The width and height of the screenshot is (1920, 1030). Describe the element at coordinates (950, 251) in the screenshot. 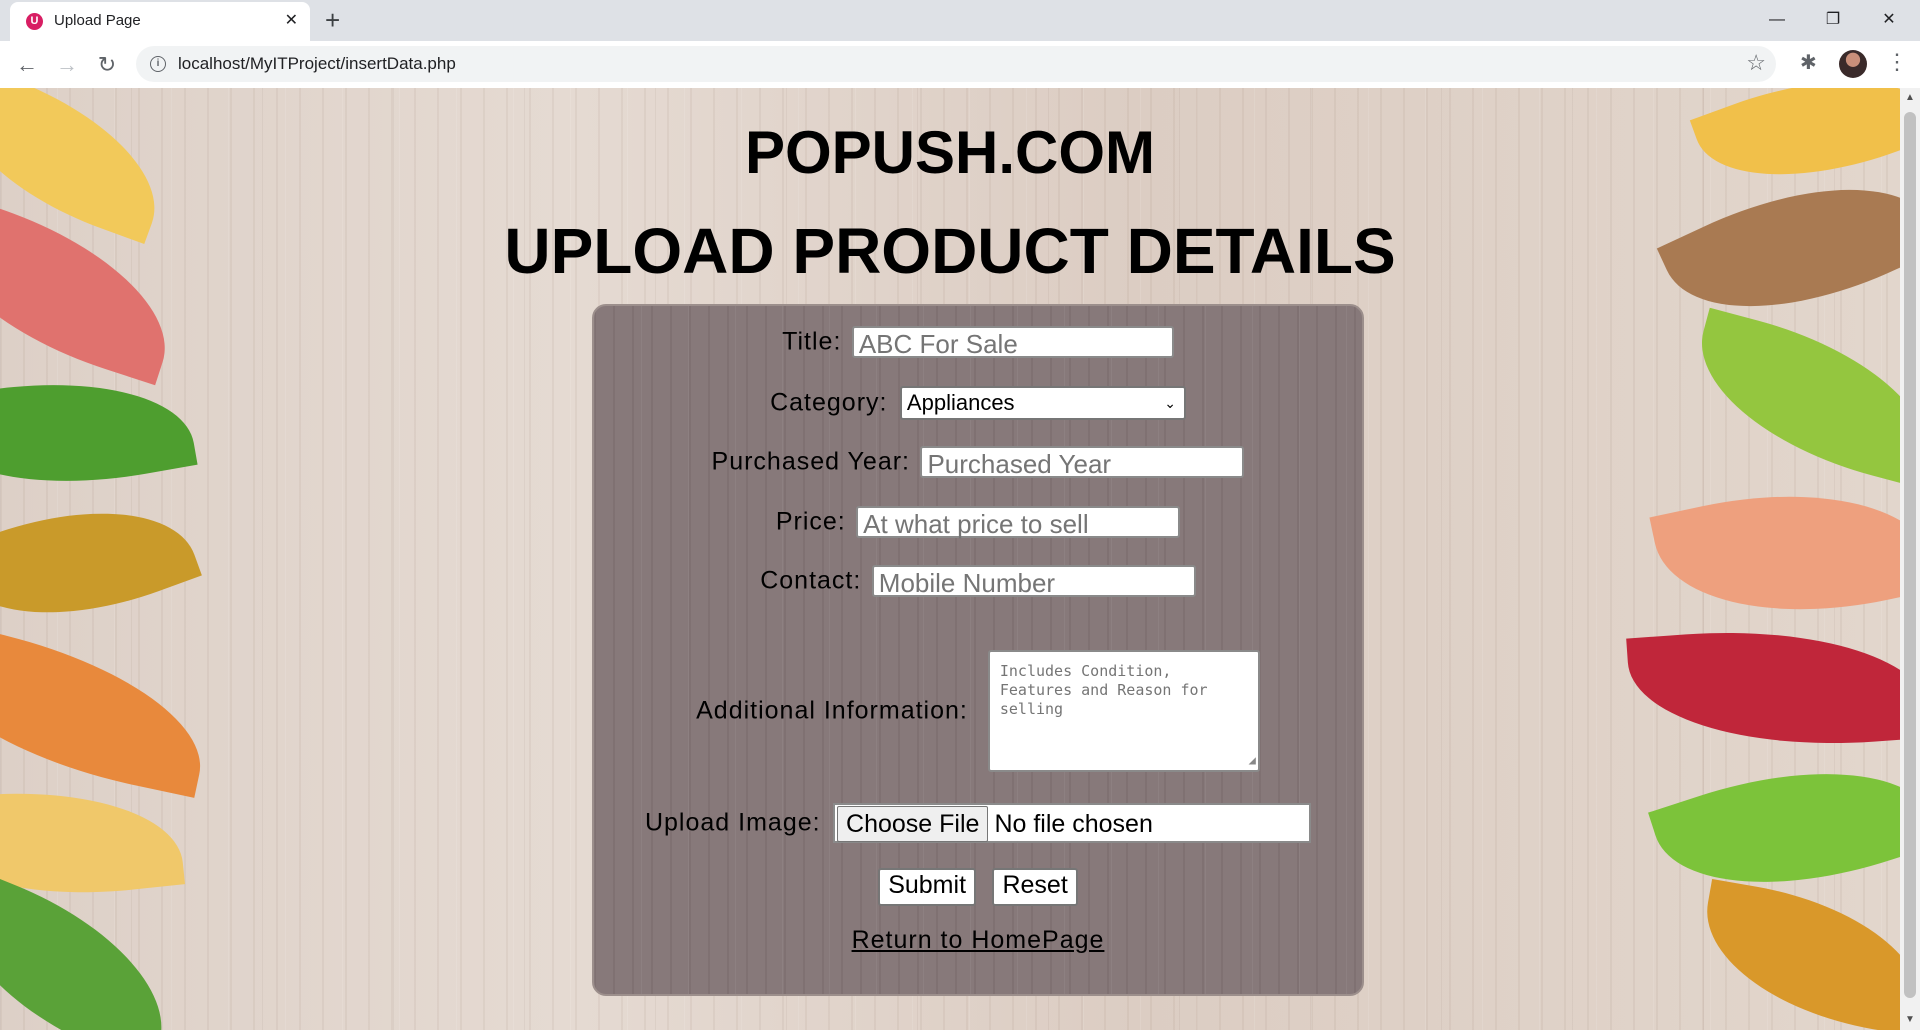

I see `page-heading: UPLOAD PRODUCT DETAILS` at that location.